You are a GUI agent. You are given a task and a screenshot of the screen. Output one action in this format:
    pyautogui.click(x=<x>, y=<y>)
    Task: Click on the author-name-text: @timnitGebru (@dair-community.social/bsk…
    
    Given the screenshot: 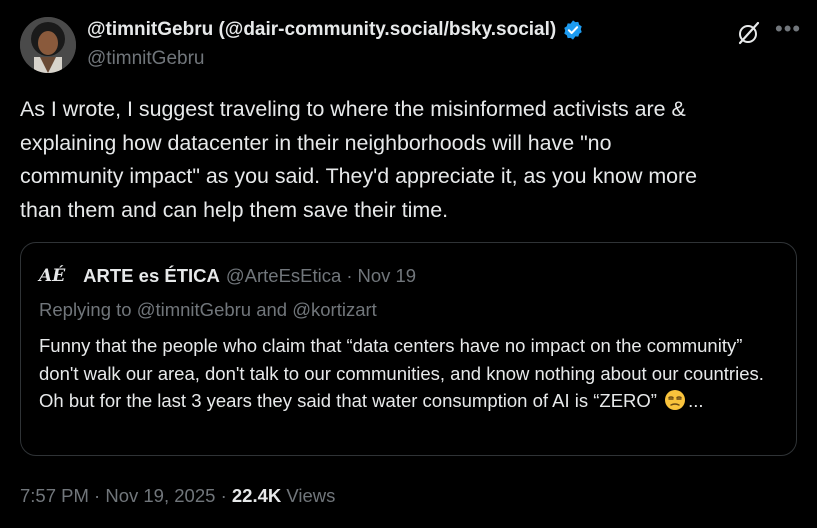 What is the action you would take?
    pyautogui.click(x=321, y=30)
    